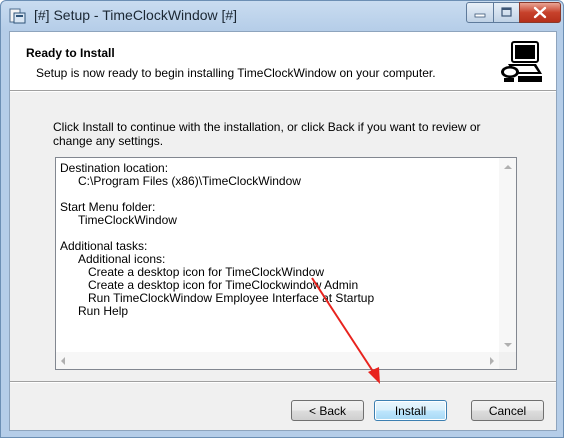 Image resolution: width=564 pixels, height=438 pixels. I want to click on window-title: [#] Setup - TimeClockWindow [#], so click(136, 15).